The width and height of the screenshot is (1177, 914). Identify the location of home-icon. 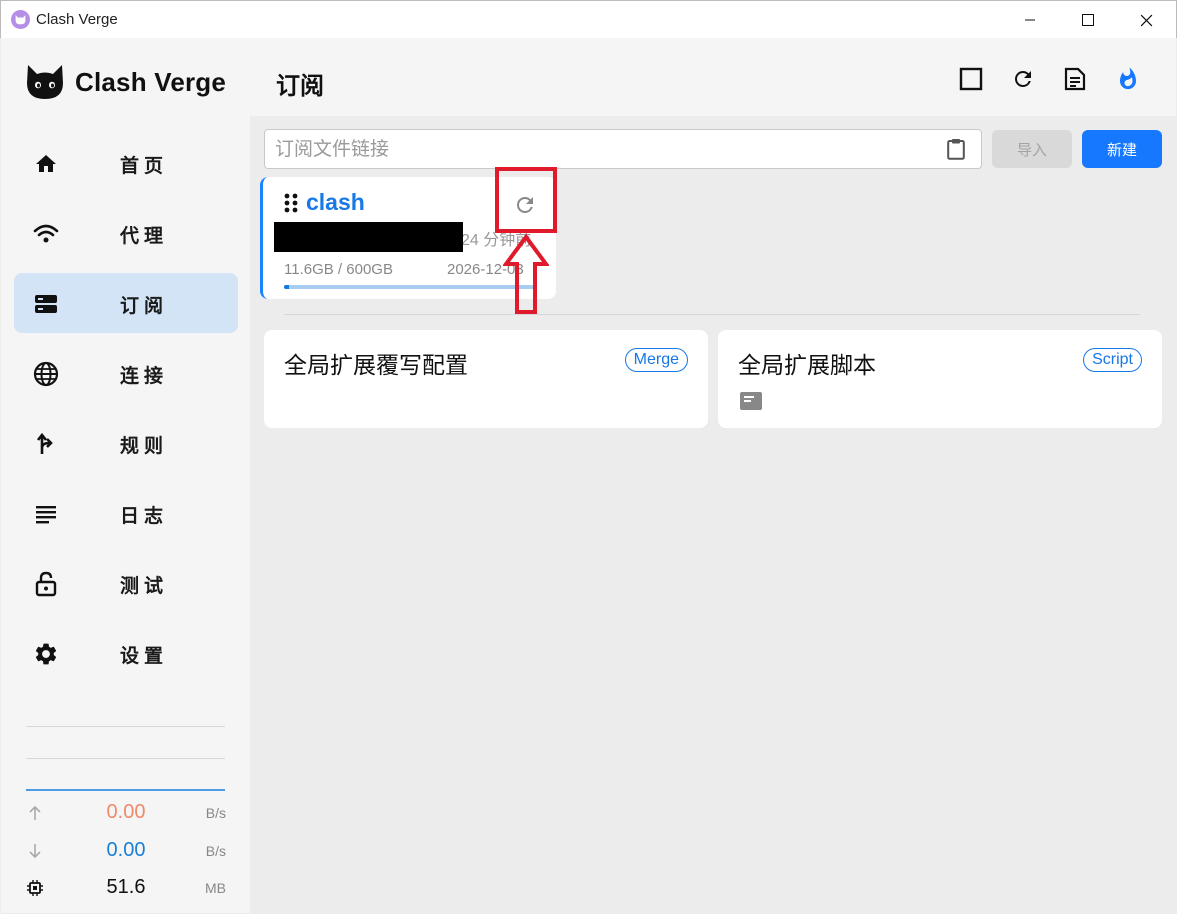
(46, 164).